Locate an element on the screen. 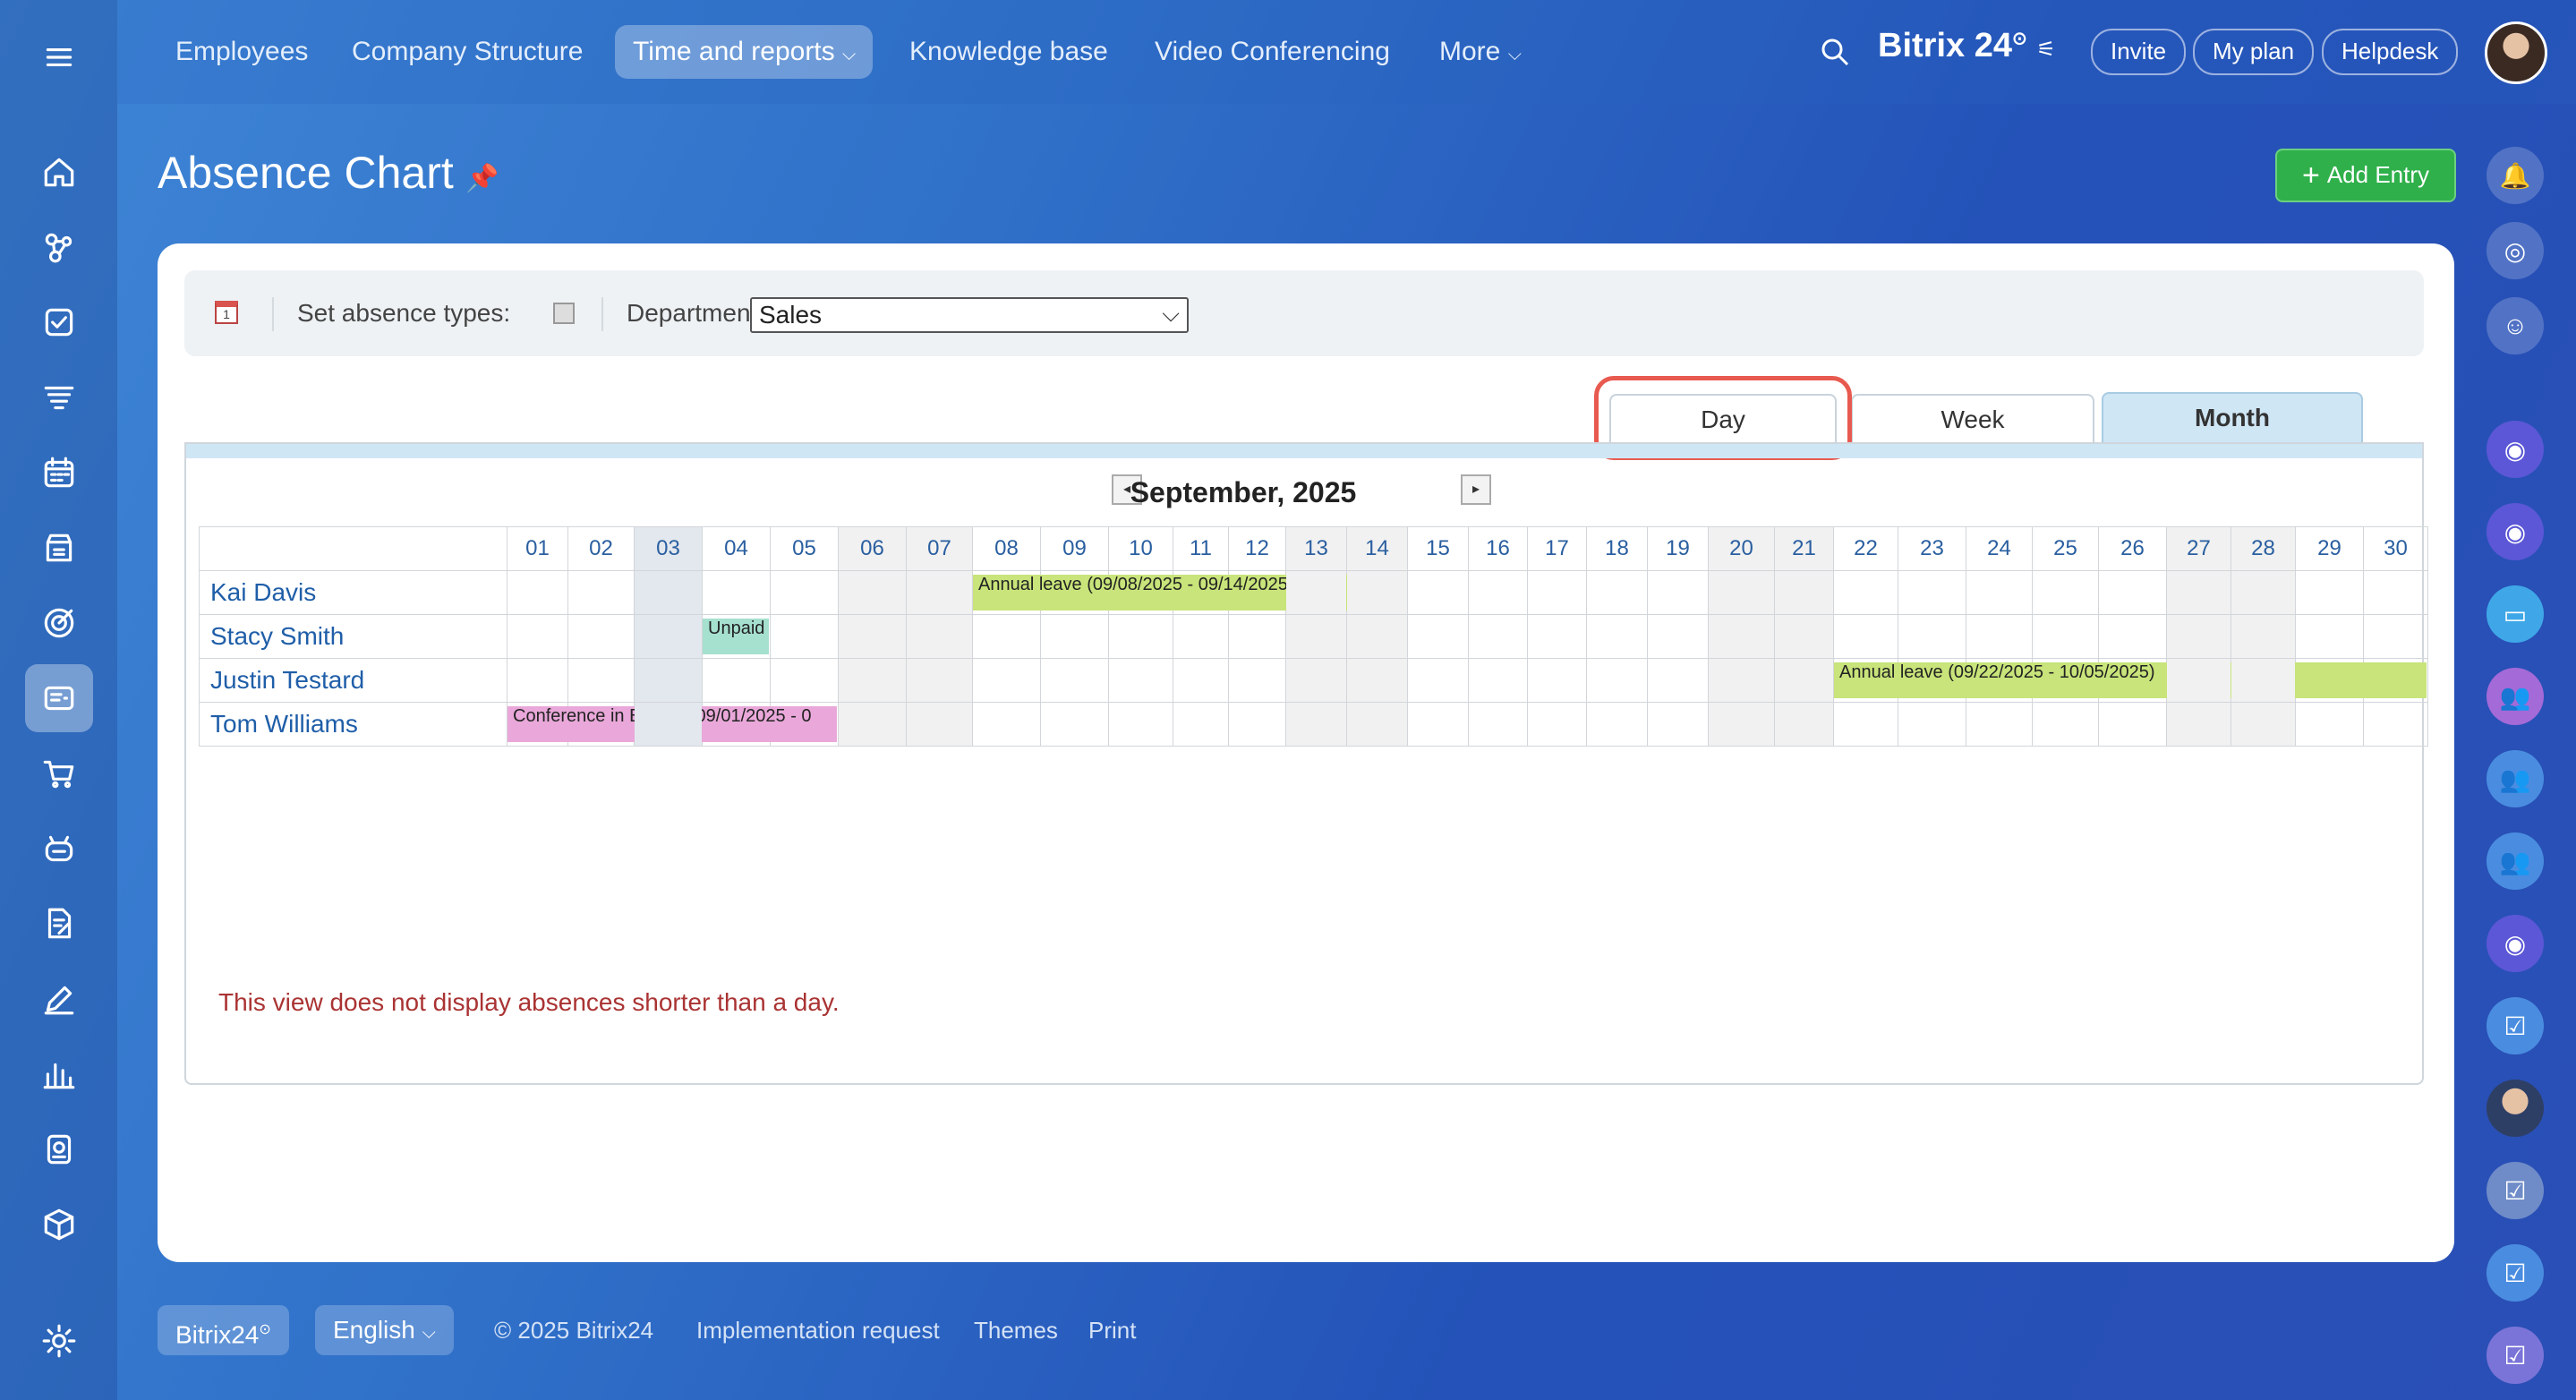 The height and width of the screenshot is (1400, 2576). bell-icon: 🔔 is located at coordinates (2515, 175).